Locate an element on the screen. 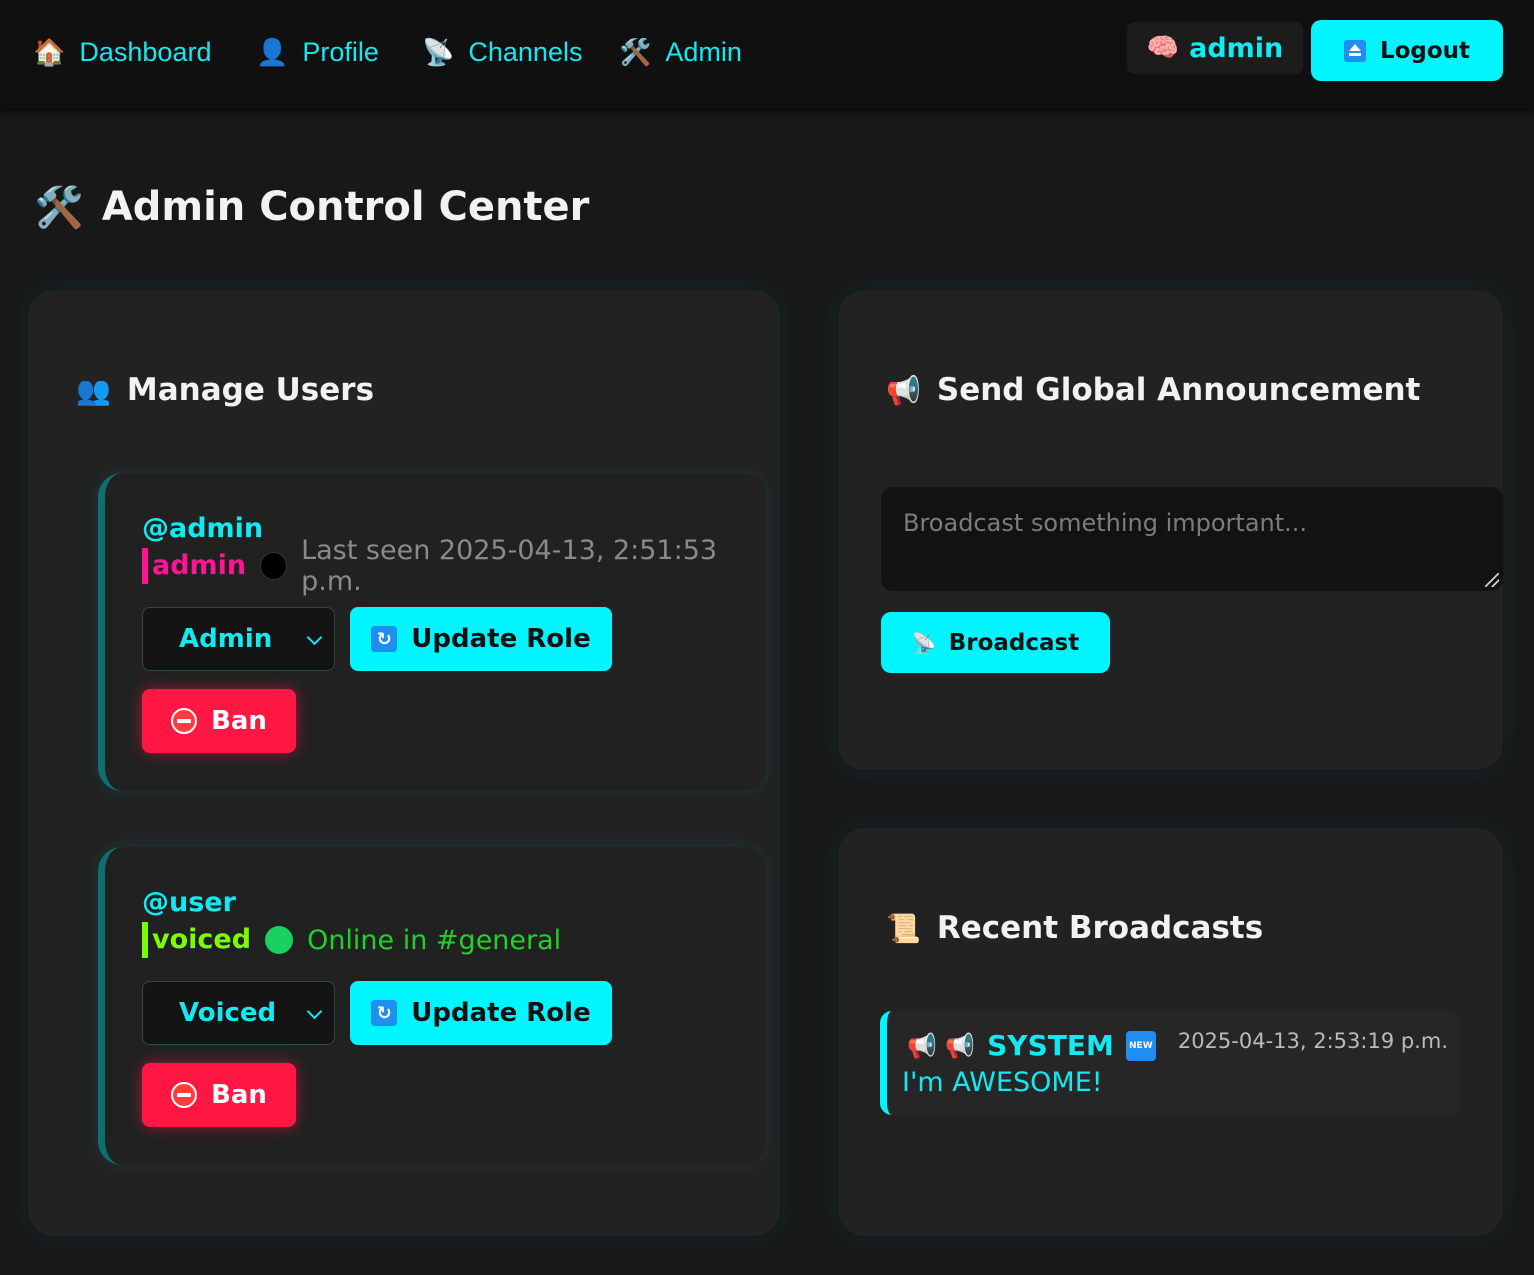 The width and height of the screenshot is (1534, 1275). user-status-row: admin Last seen 2025-04-13, 2:51:53 p.m. is located at coordinates (454, 566).